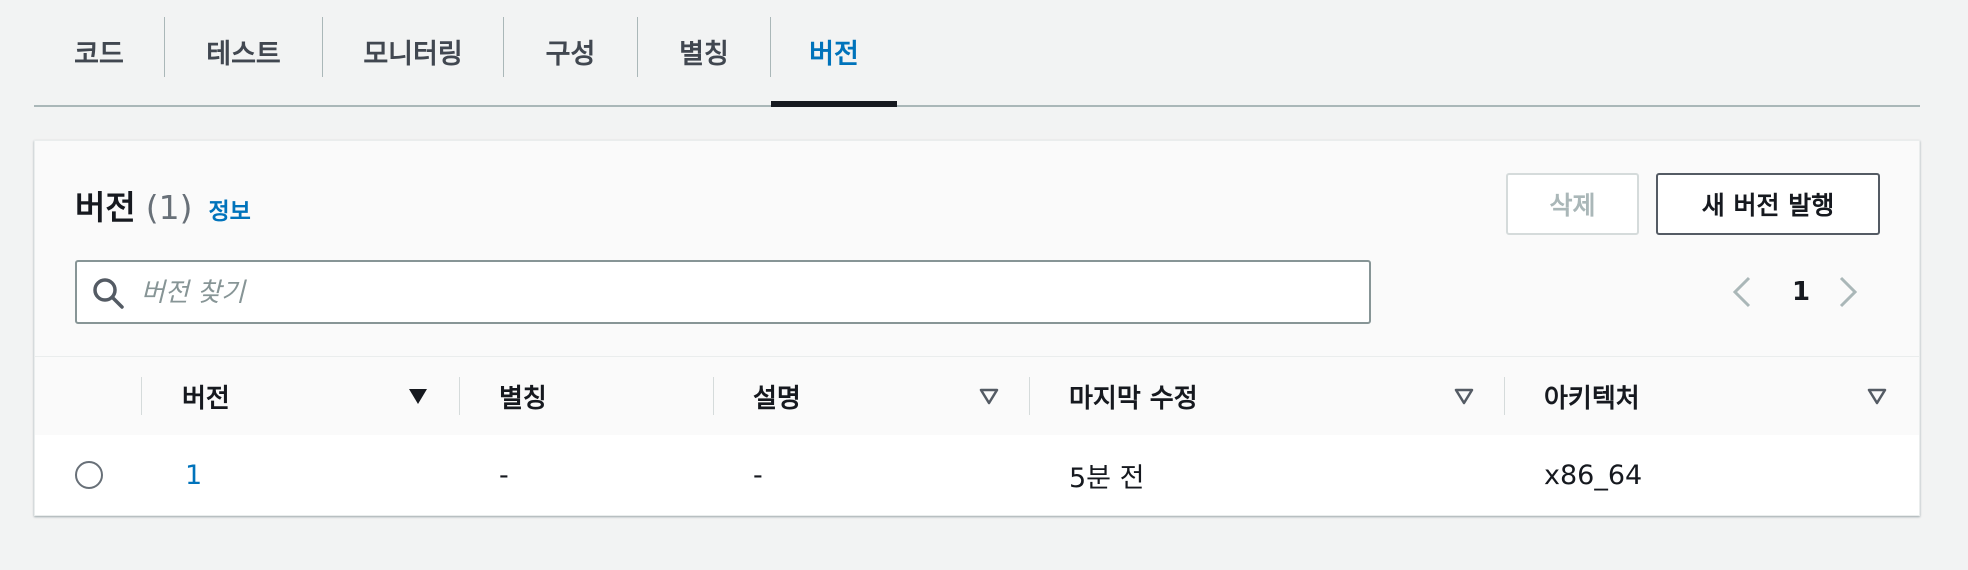 This screenshot has height=570, width=1968. I want to click on column-header-alias: 별칭, so click(523, 398).